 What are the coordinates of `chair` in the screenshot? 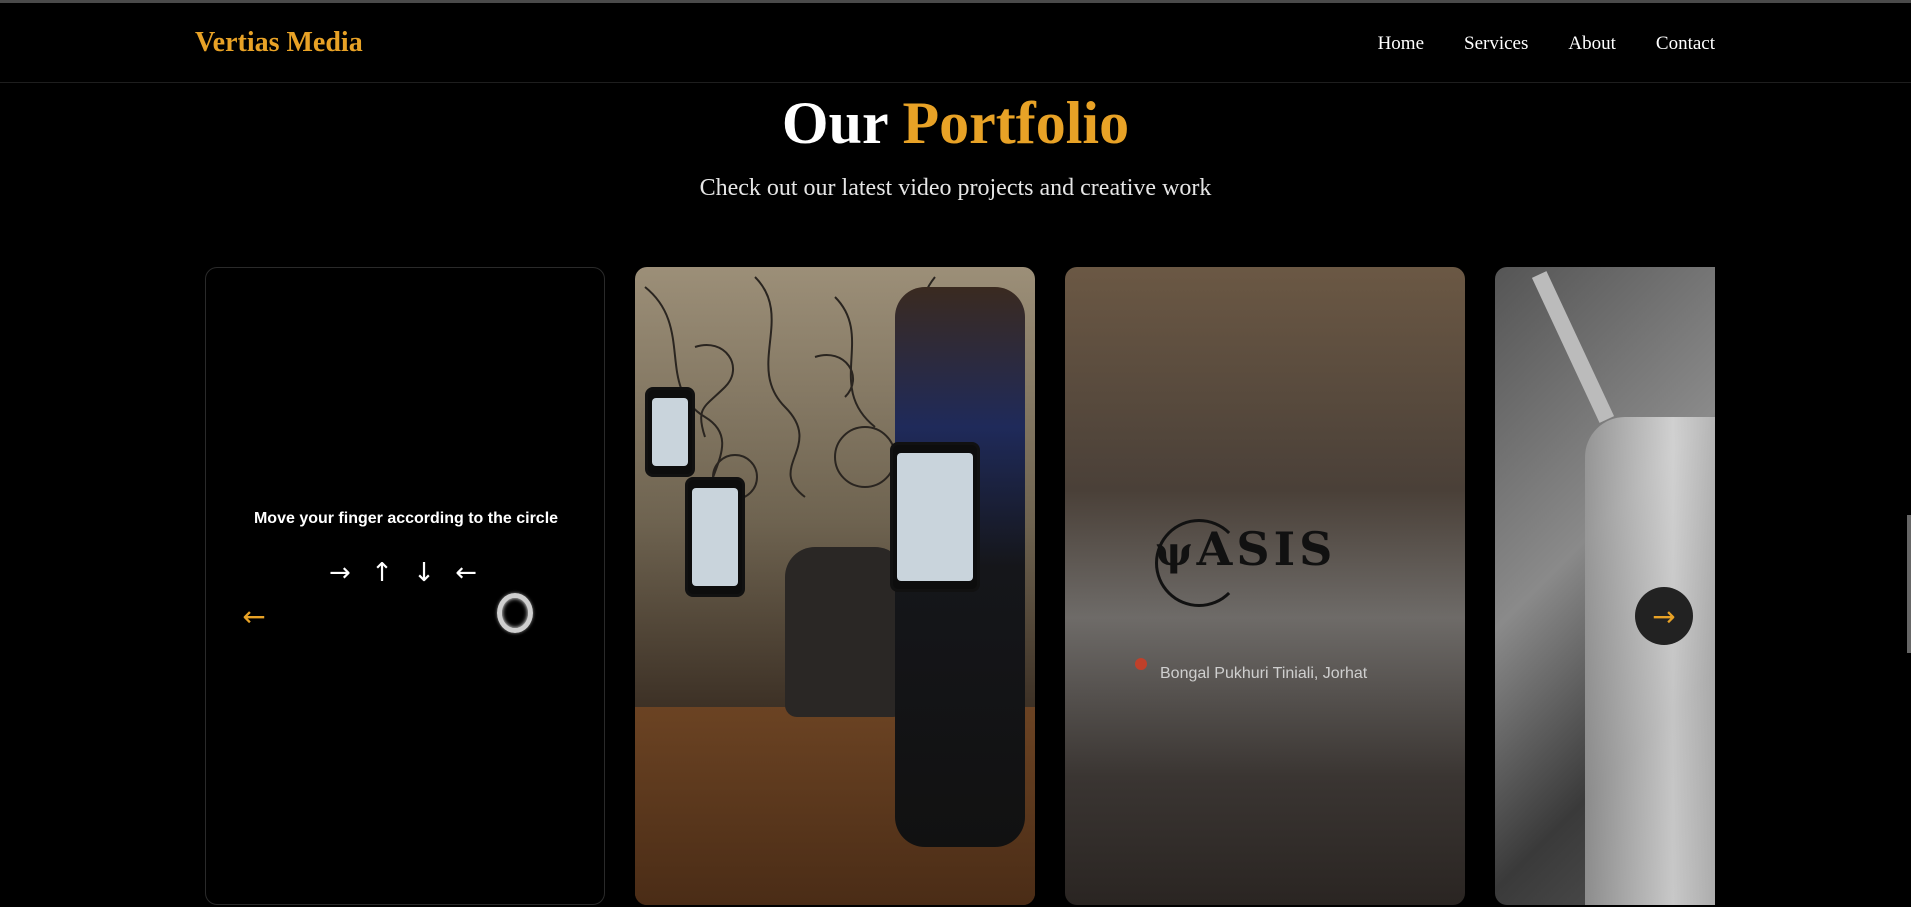 It's located at (845, 632).